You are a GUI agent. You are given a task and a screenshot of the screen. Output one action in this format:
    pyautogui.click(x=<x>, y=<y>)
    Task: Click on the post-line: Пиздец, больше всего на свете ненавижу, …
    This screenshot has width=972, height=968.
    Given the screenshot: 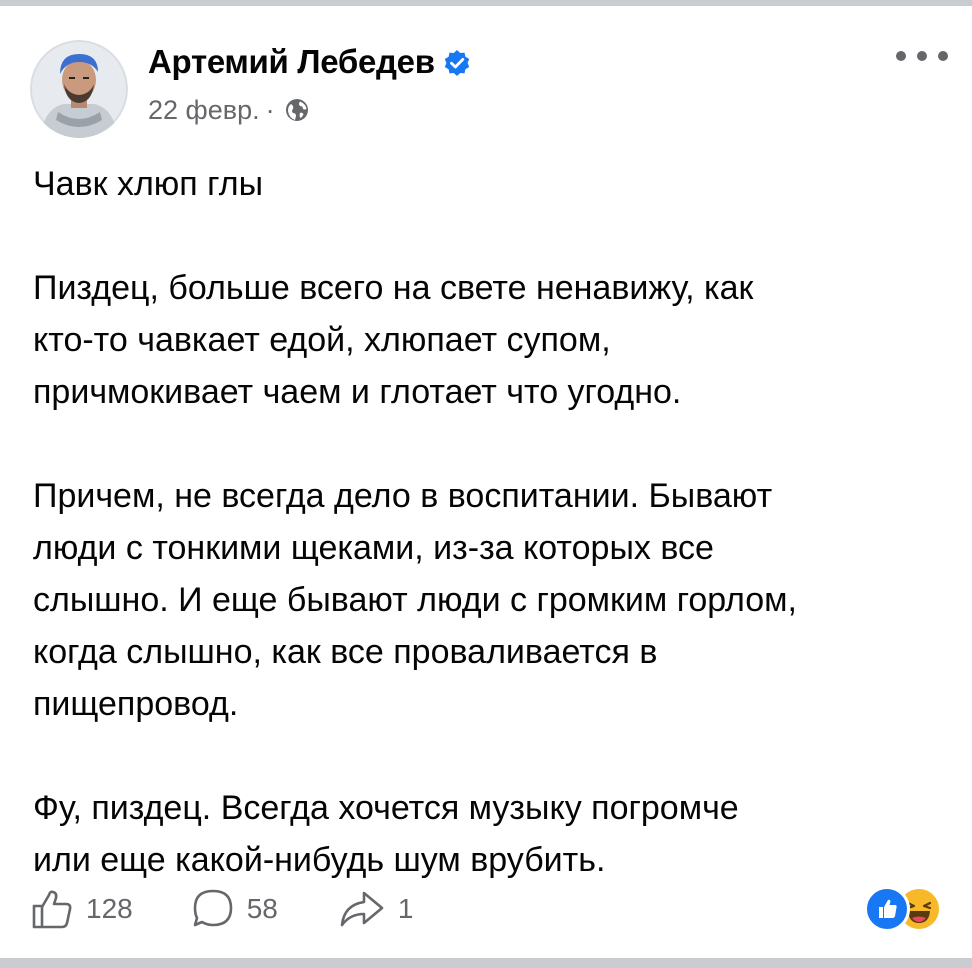 What is the action you would take?
    pyautogui.click(x=393, y=288)
    